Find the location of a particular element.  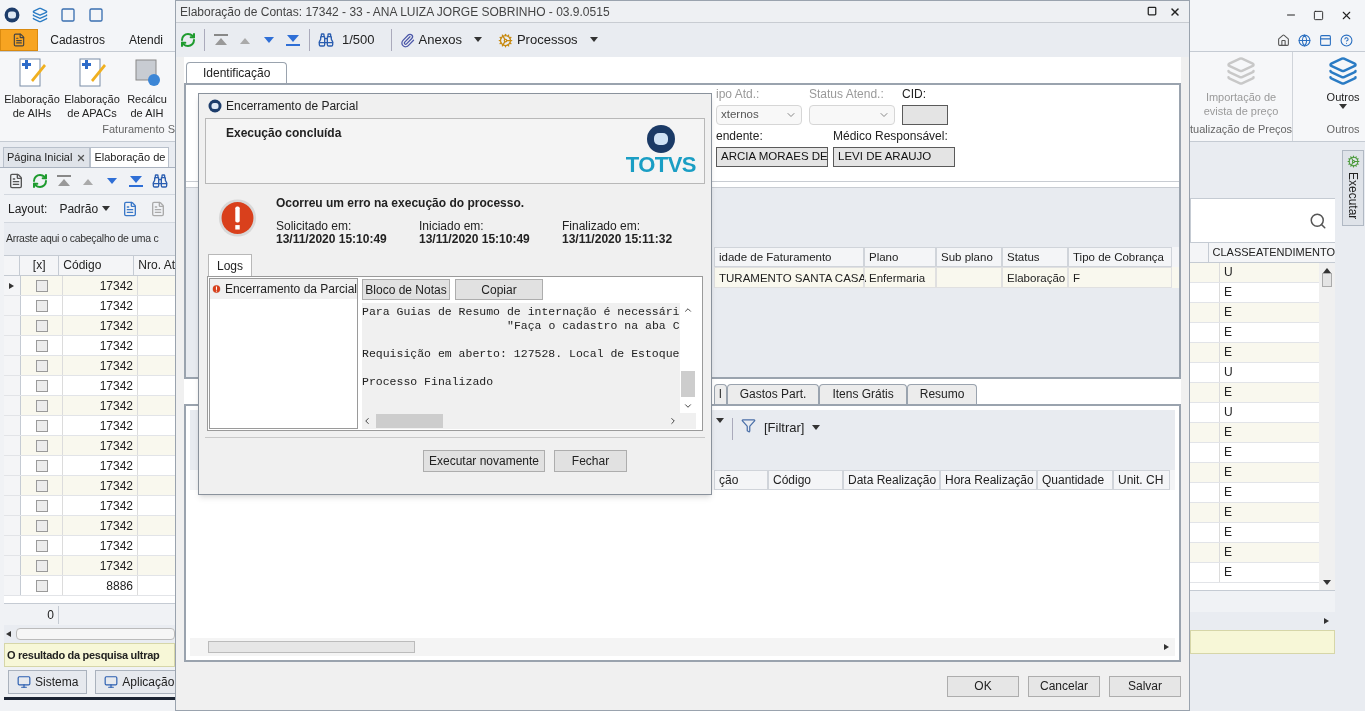

tab: Resumo is located at coordinates (942, 394).